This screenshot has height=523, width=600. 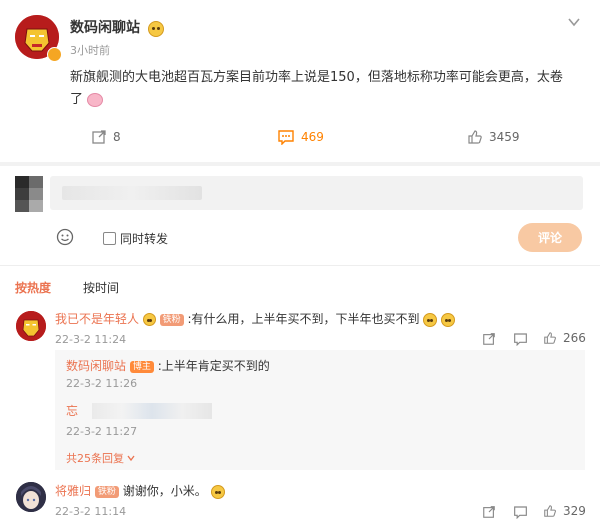 I want to click on comment-like-button: 266, so click(x=564, y=338).